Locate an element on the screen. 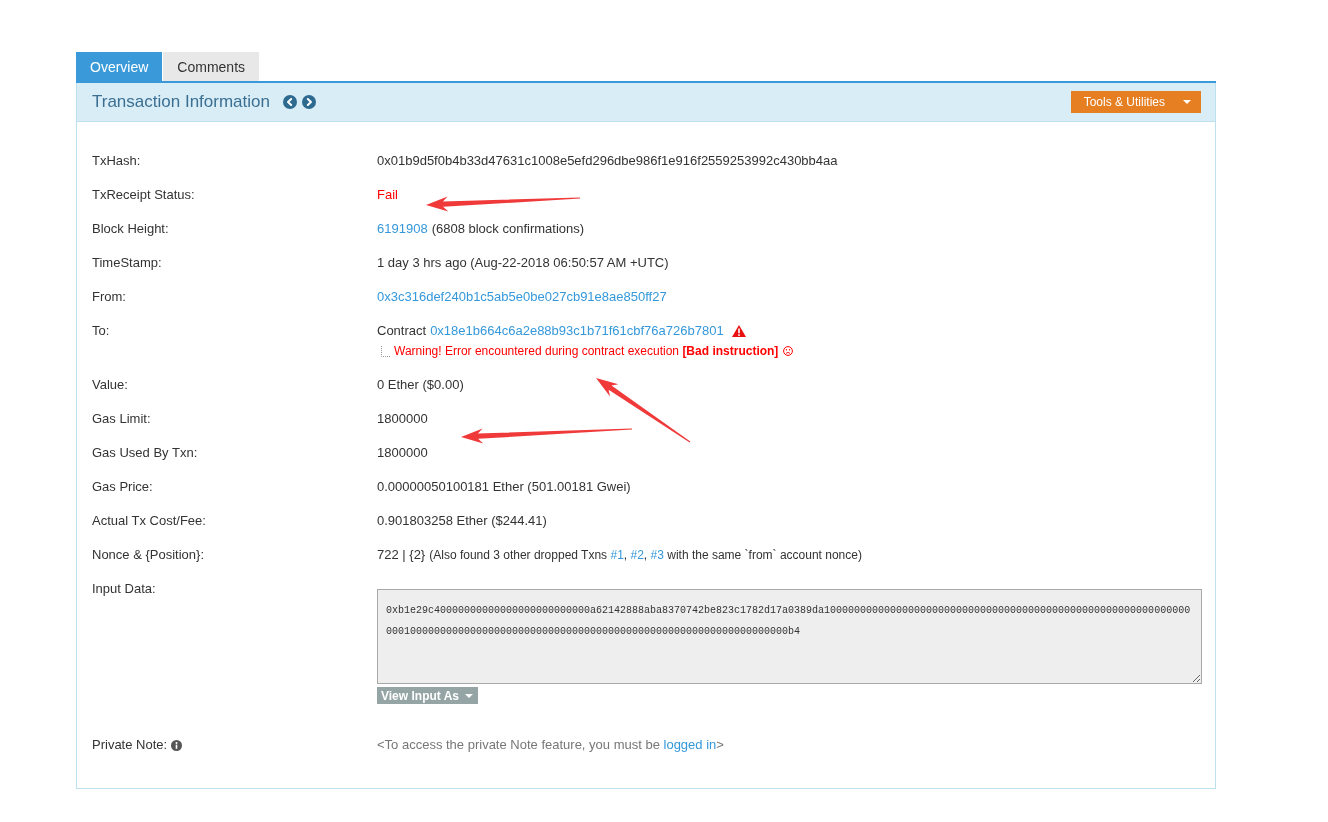 The height and width of the screenshot is (822, 1328). sad-face-icon is located at coordinates (788, 351).